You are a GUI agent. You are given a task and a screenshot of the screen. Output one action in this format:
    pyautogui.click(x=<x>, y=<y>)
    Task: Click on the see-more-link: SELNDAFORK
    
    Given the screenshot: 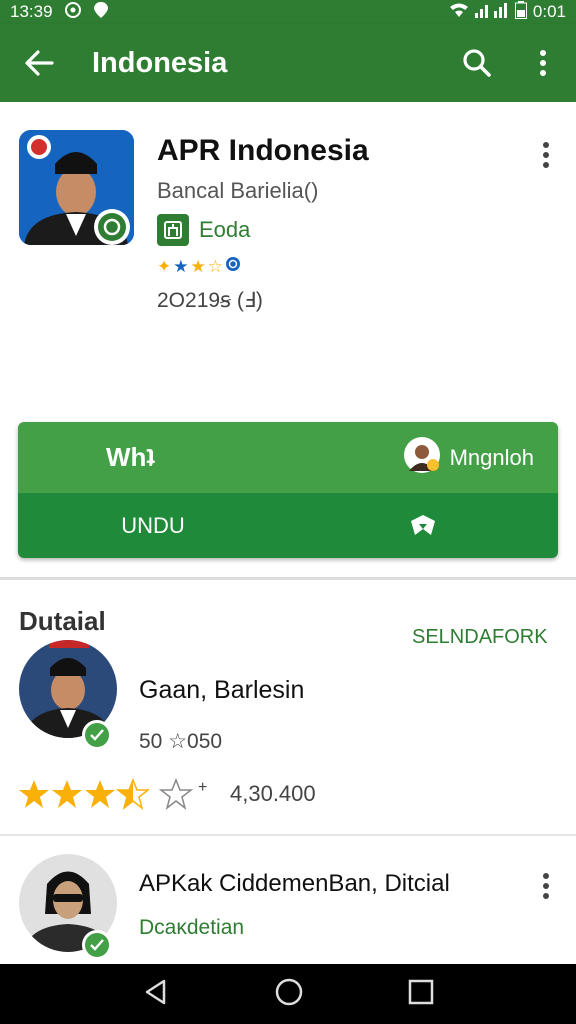 What is the action you would take?
    pyautogui.click(x=480, y=637)
    